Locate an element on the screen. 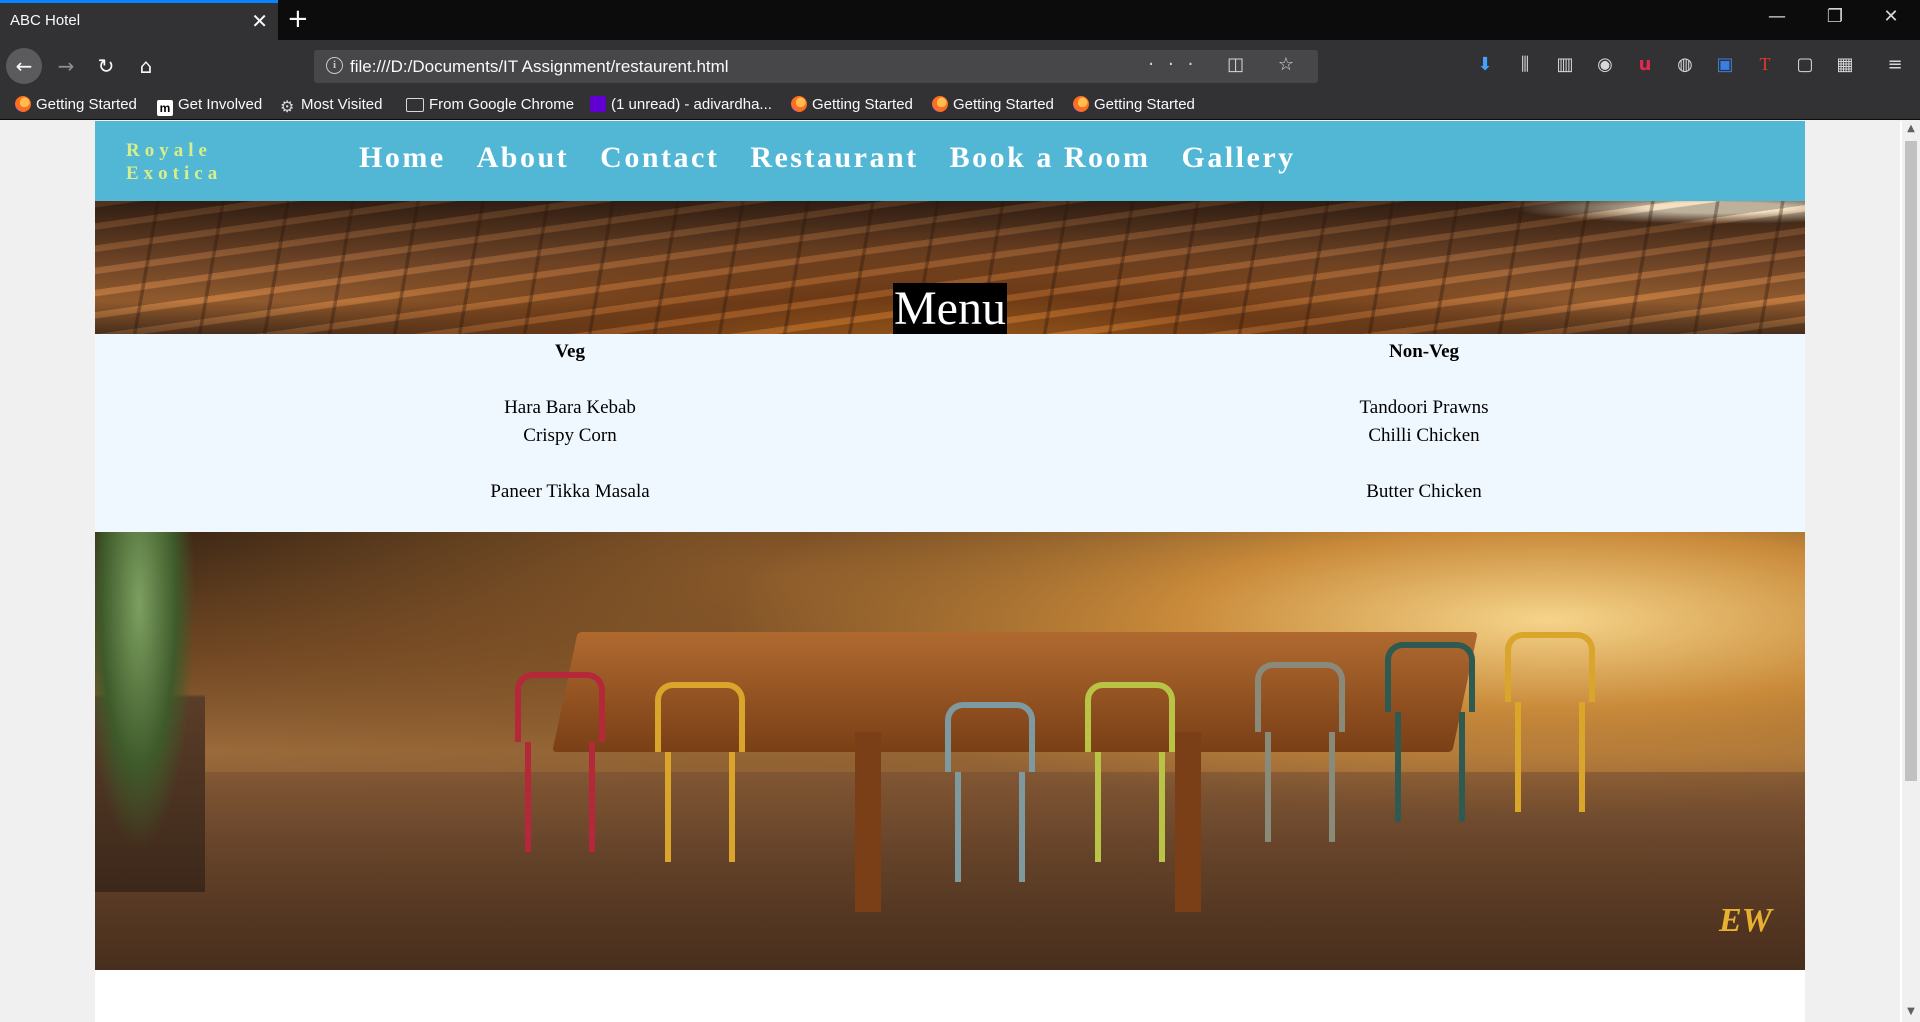 The width and height of the screenshot is (1920, 1022). menu-item: Crispy Corn is located at coordinates (570, 435).